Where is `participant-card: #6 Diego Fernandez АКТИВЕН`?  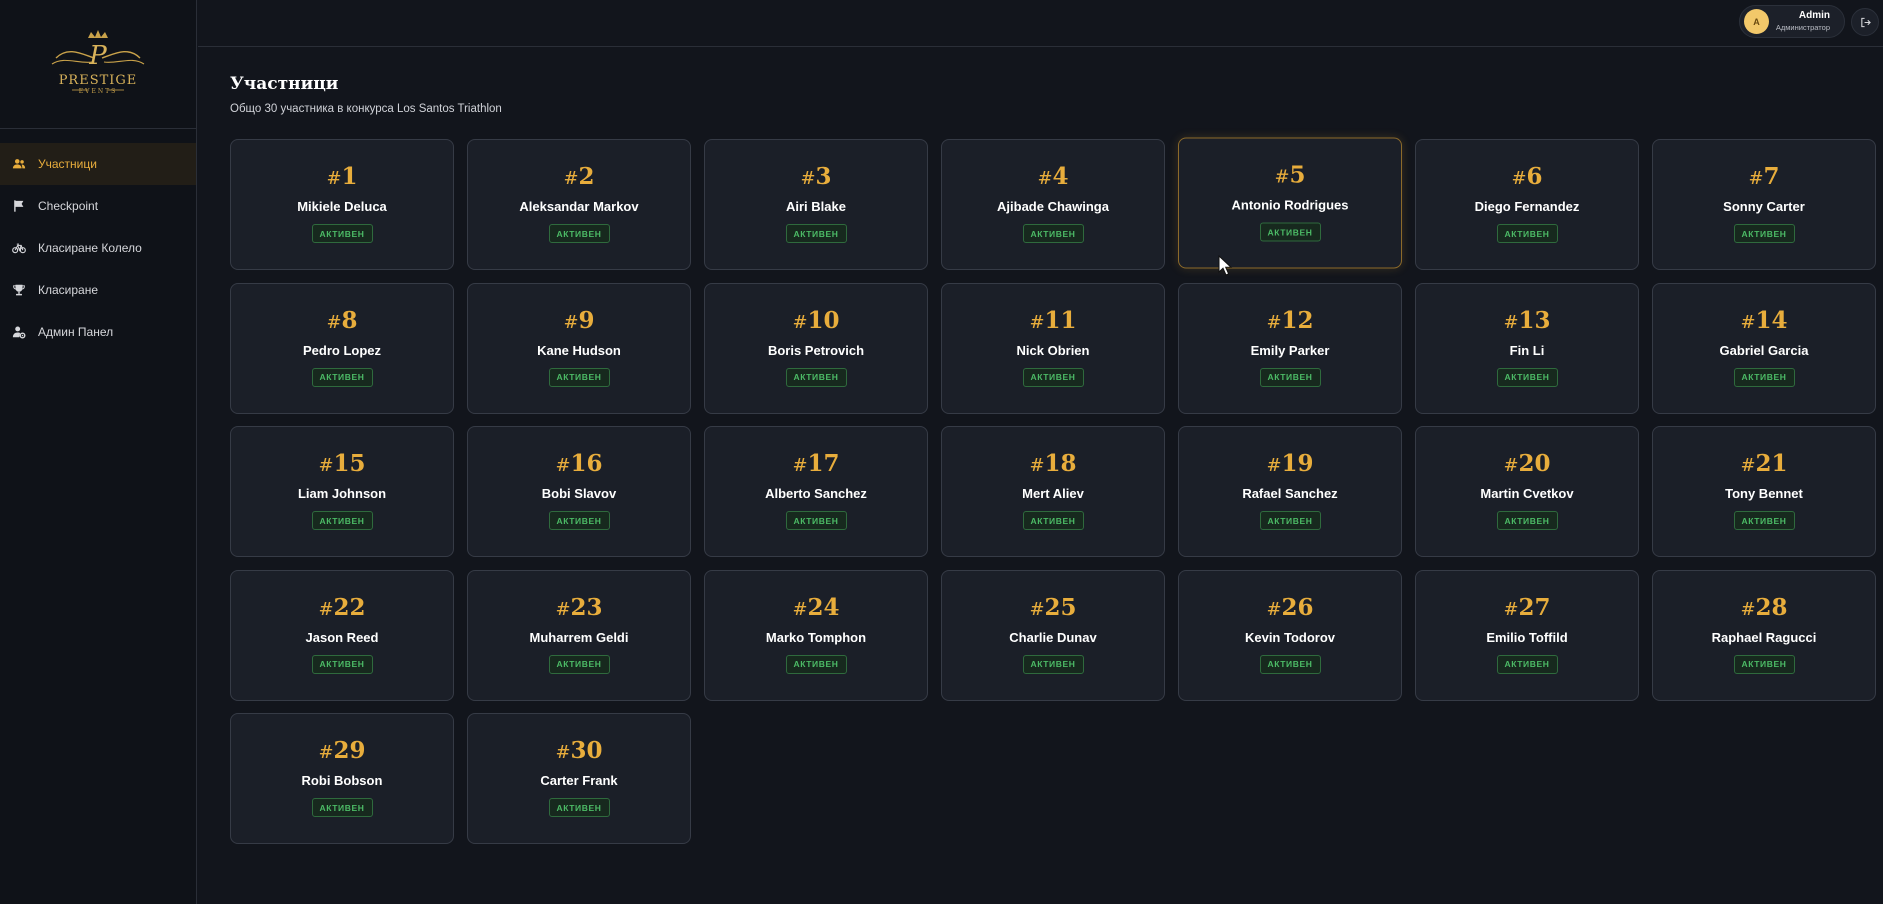
participant-card: #6 Diego Fernandez АКТИВЕН is located at coordinates (1527, 204).